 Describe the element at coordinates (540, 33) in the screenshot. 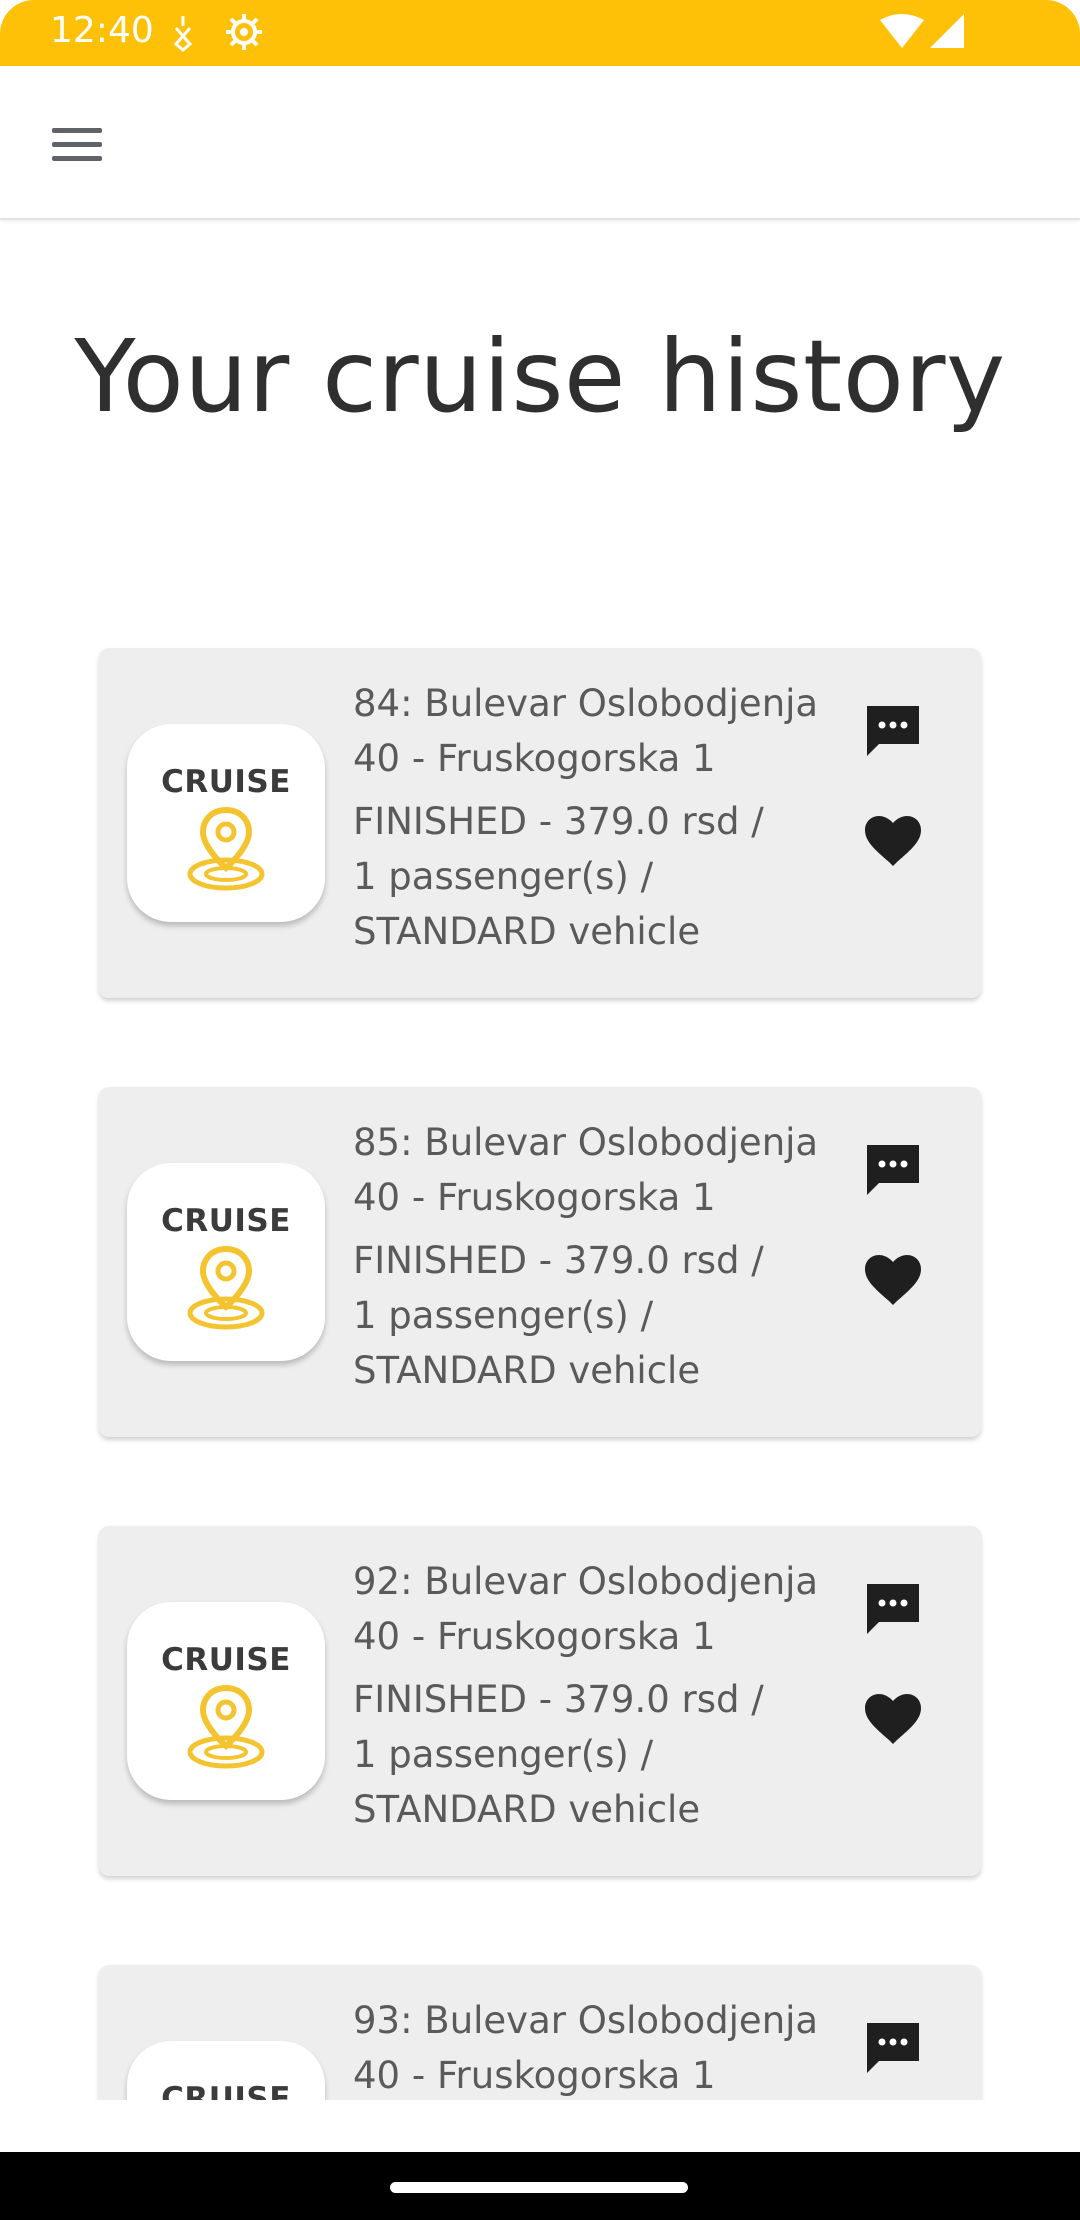

I see `status-bar: 12:40` at that location.